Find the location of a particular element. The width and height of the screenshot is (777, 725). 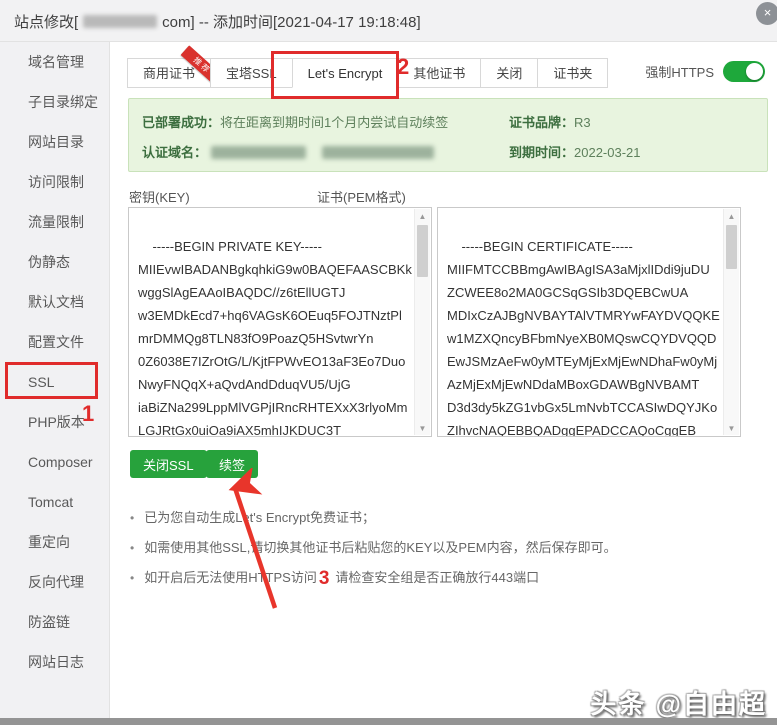

deploy-status-label: 已部署成功： is located at coordinates (181, 122).